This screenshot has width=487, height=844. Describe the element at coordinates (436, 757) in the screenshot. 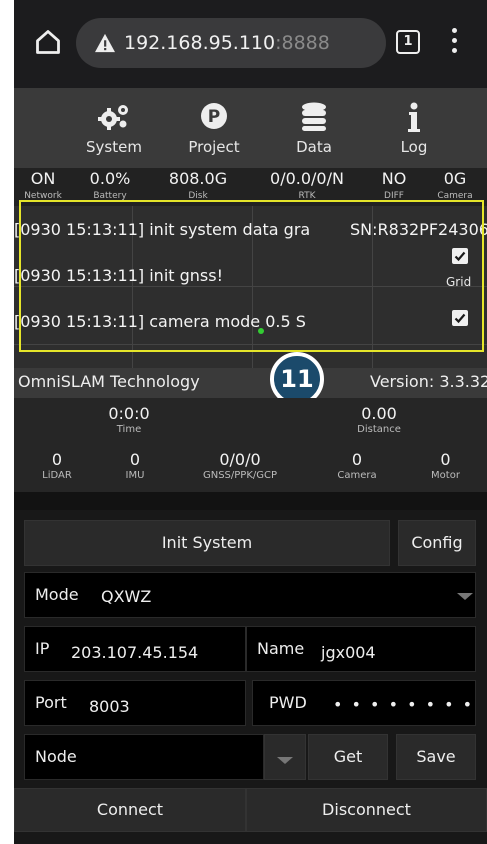

I see `save-button: Save` at that location.